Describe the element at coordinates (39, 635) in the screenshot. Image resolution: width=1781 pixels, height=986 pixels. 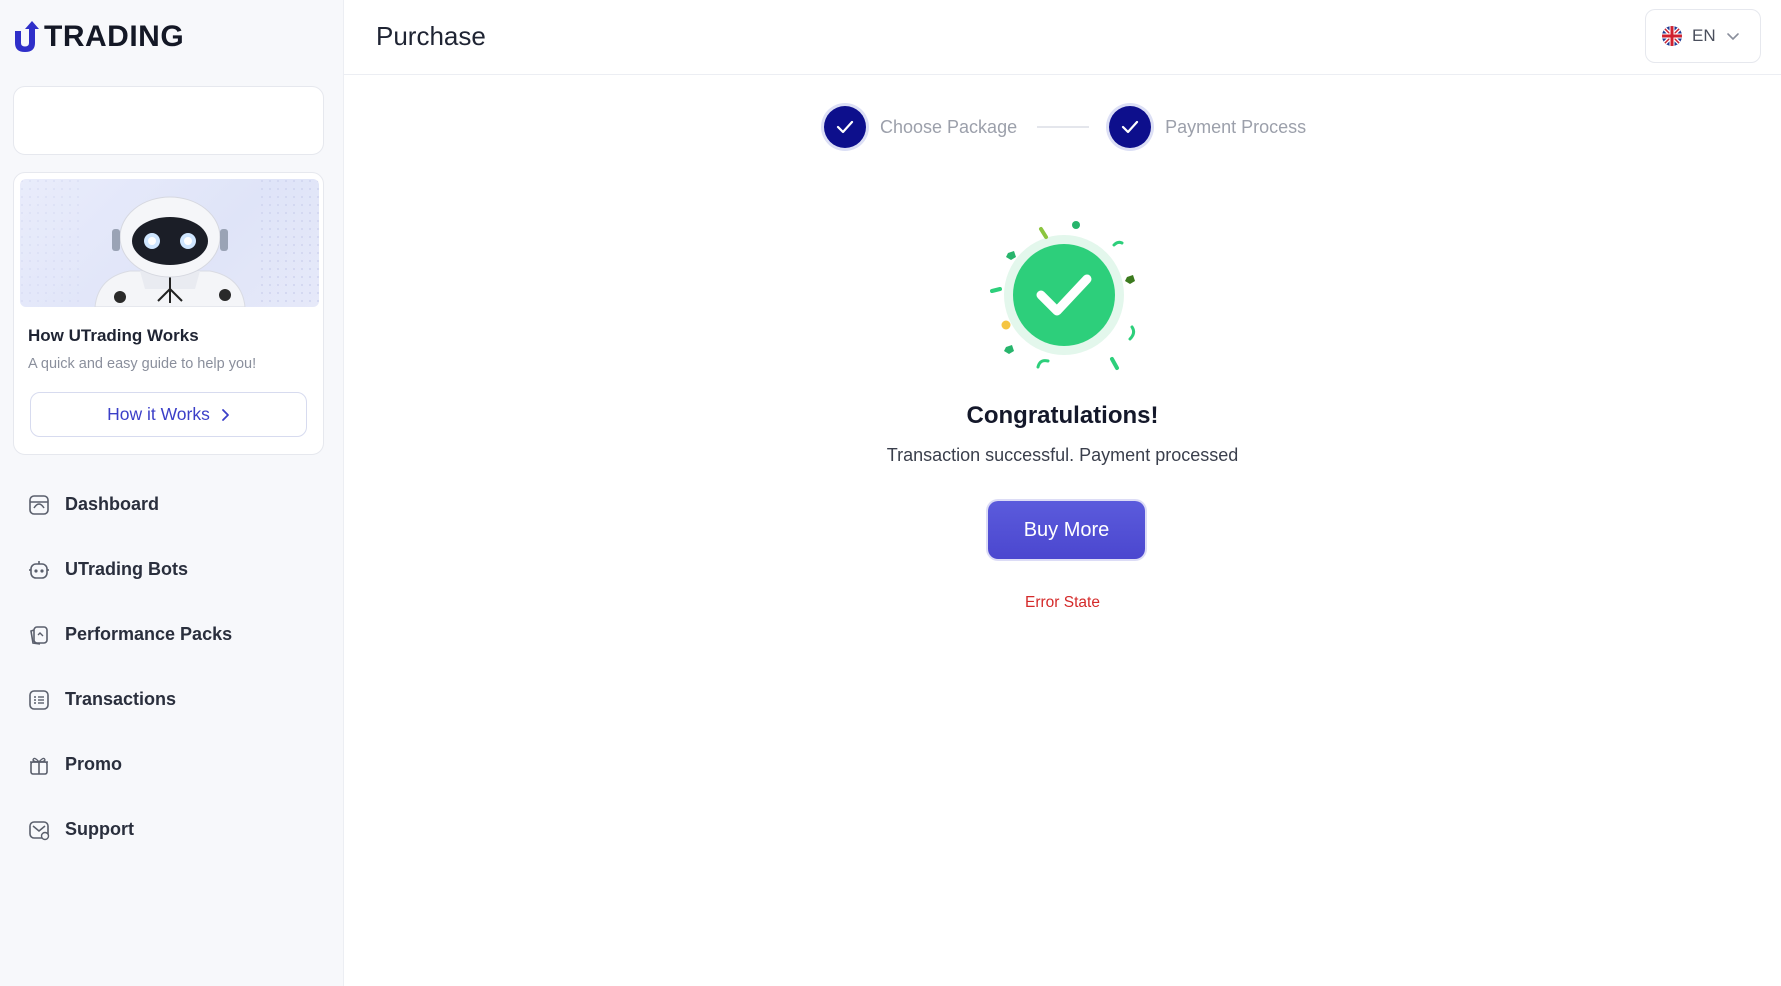
I see `packs-icon` at that location.